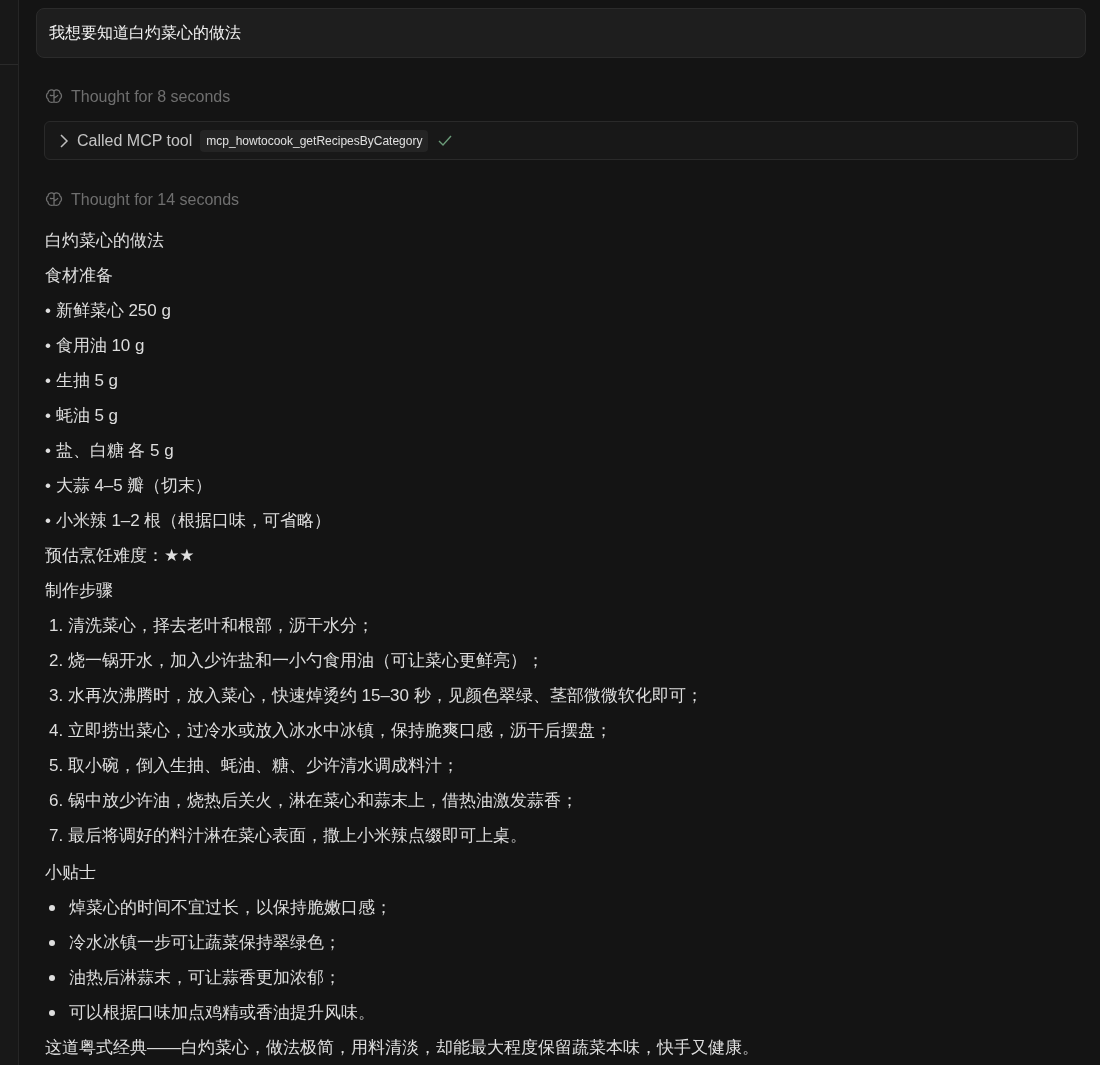  I want to click on tip-item: 可以根据口味加点鸡精或香油提升风味。, so click(222, 1013).